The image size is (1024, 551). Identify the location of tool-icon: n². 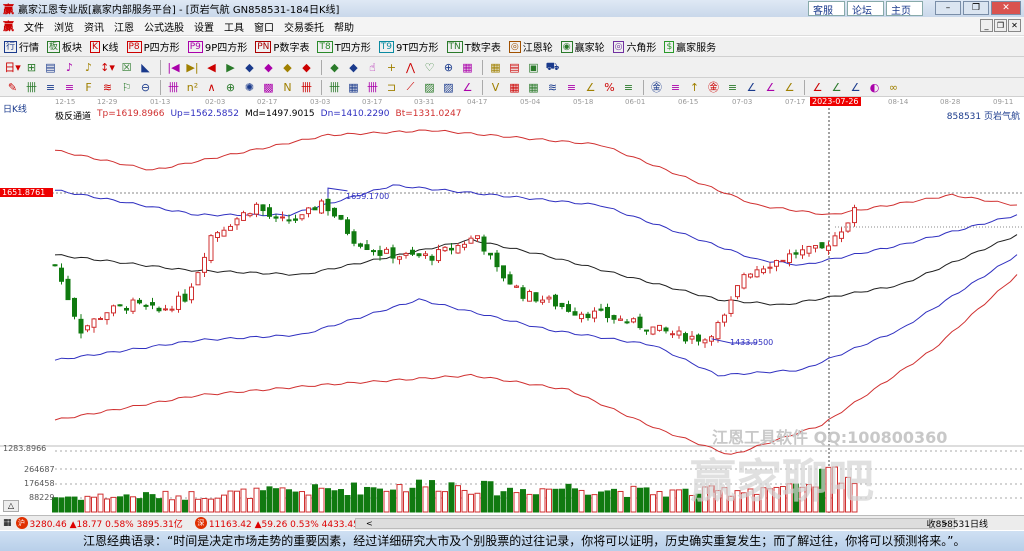
(192, 87).